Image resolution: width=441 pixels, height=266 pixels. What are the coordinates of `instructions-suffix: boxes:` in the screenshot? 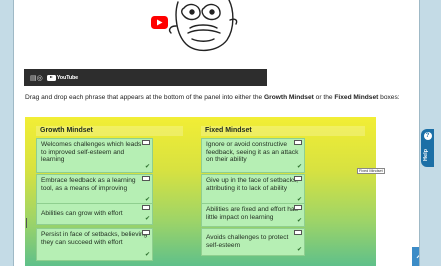 It's located at (389, 97).